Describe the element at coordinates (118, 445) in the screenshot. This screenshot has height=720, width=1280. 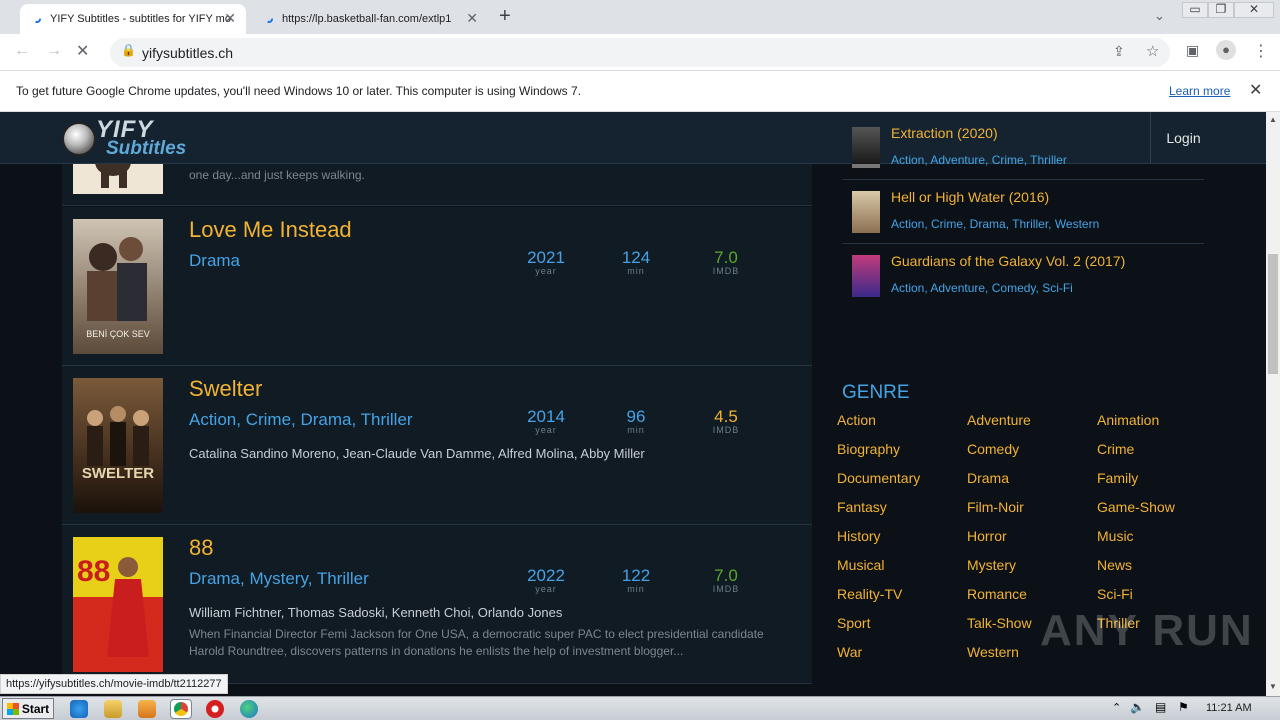
I see `movie-poster: SWELTER` at that location.